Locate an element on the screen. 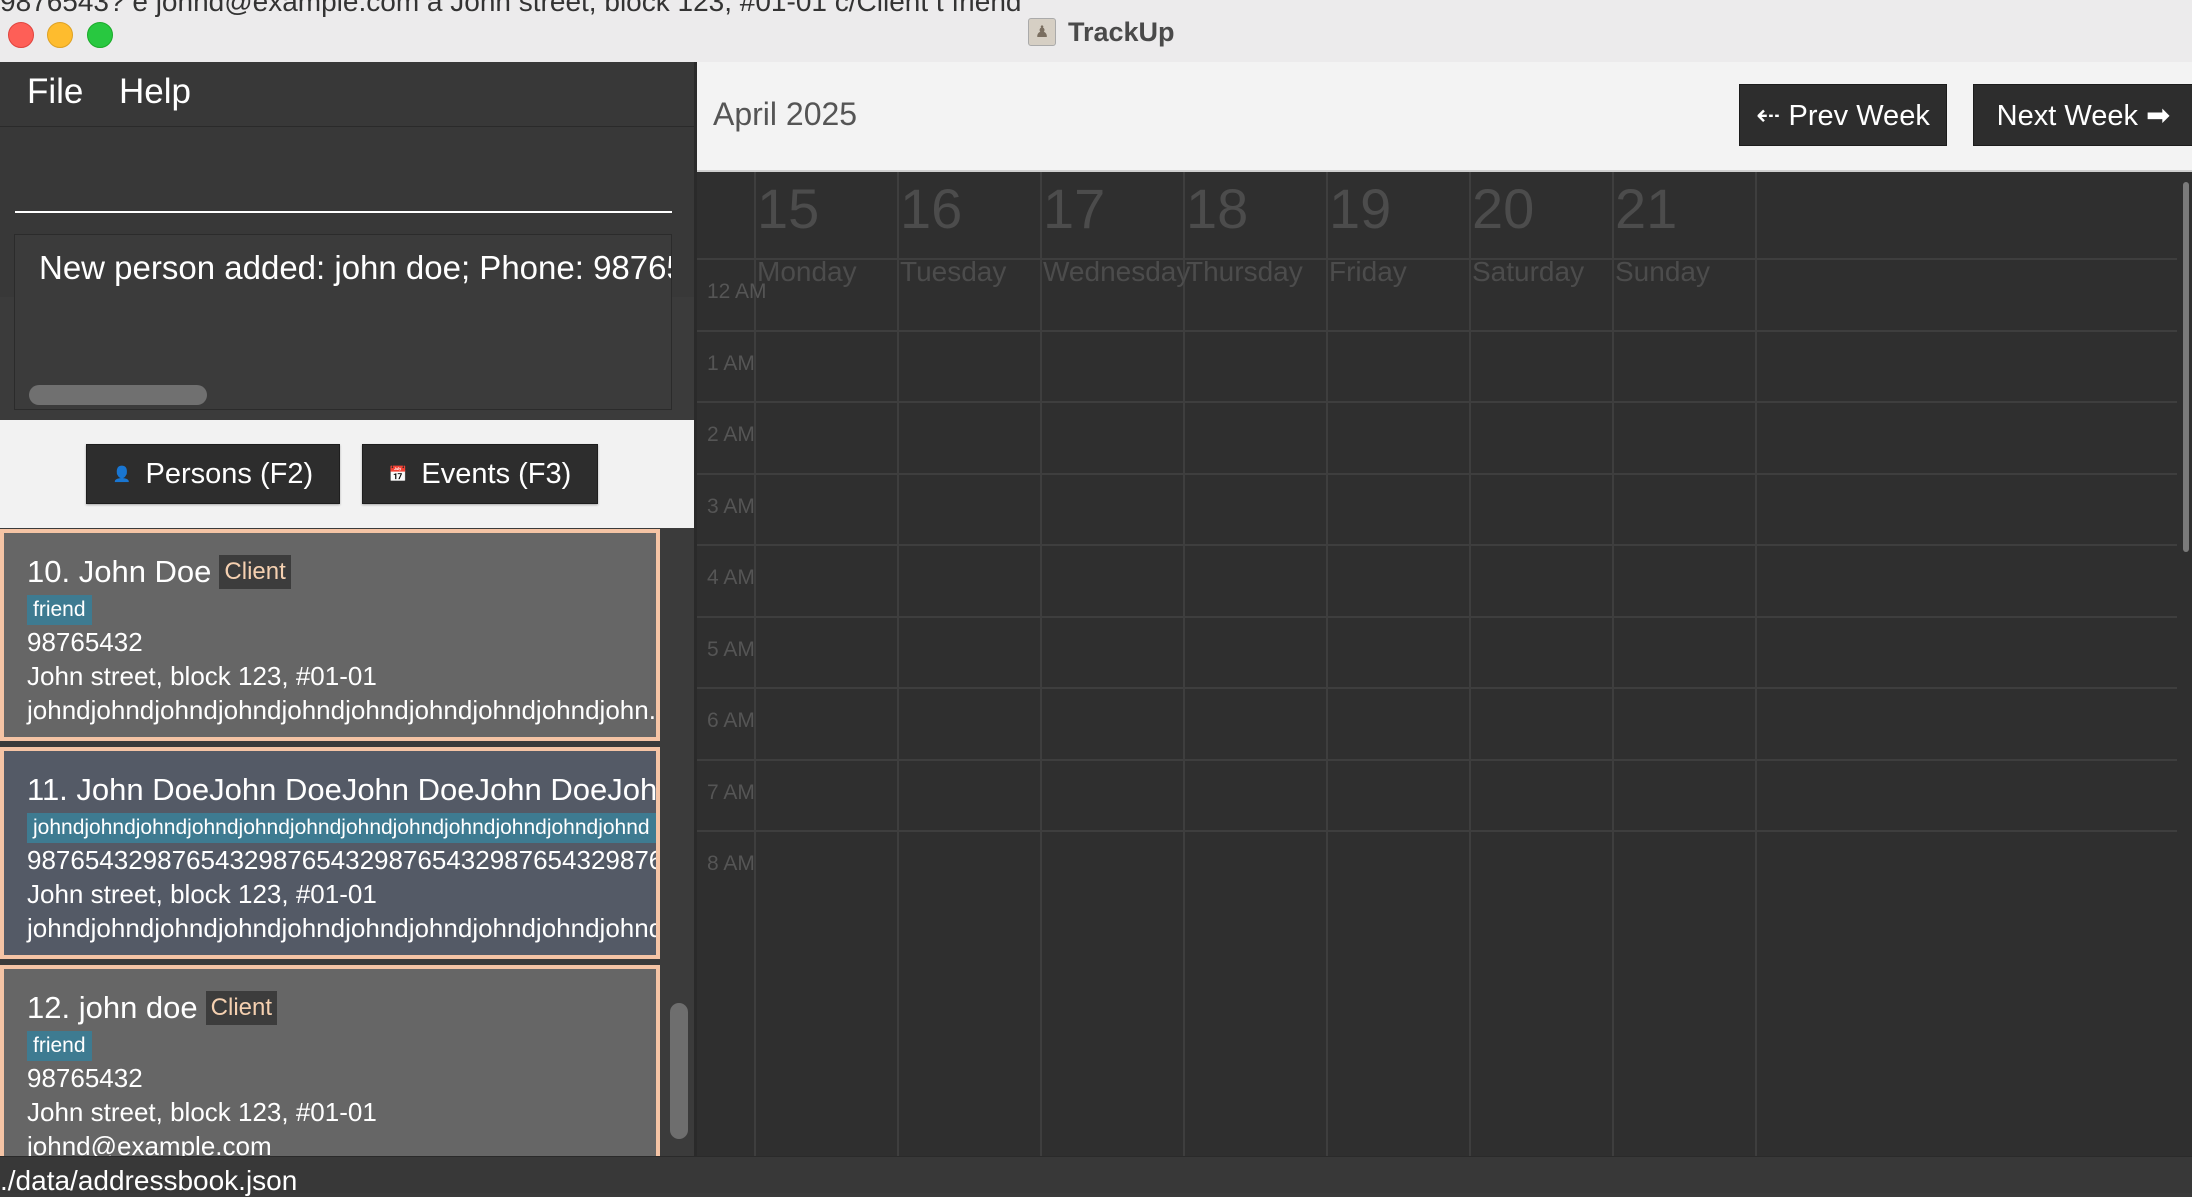 The width and height of the screenshot is (2192, 1197). menu-help: Help is located at coordinates (155, 92).